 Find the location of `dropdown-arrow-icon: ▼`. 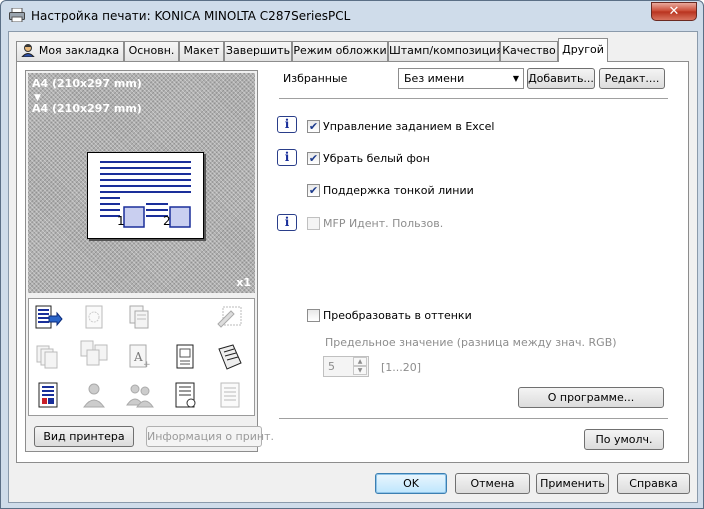

dropdown-arrow-icon: ▼ is located at coordinates (515, 78).